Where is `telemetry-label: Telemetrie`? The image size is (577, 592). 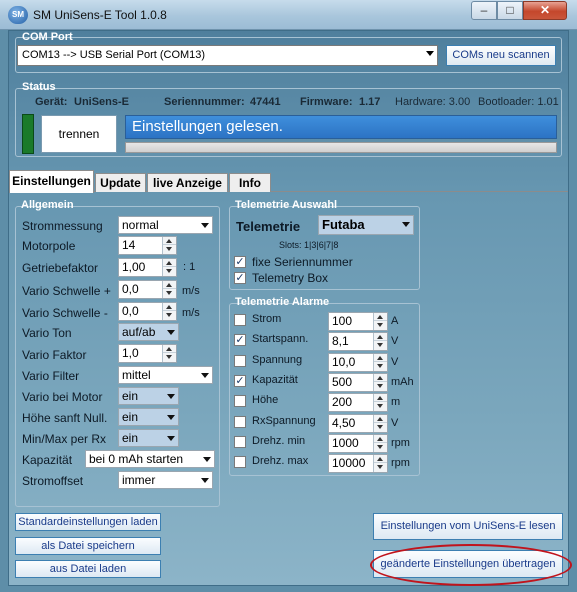 telemetry-label: Telemetrie is located at coordinates (268, 226).